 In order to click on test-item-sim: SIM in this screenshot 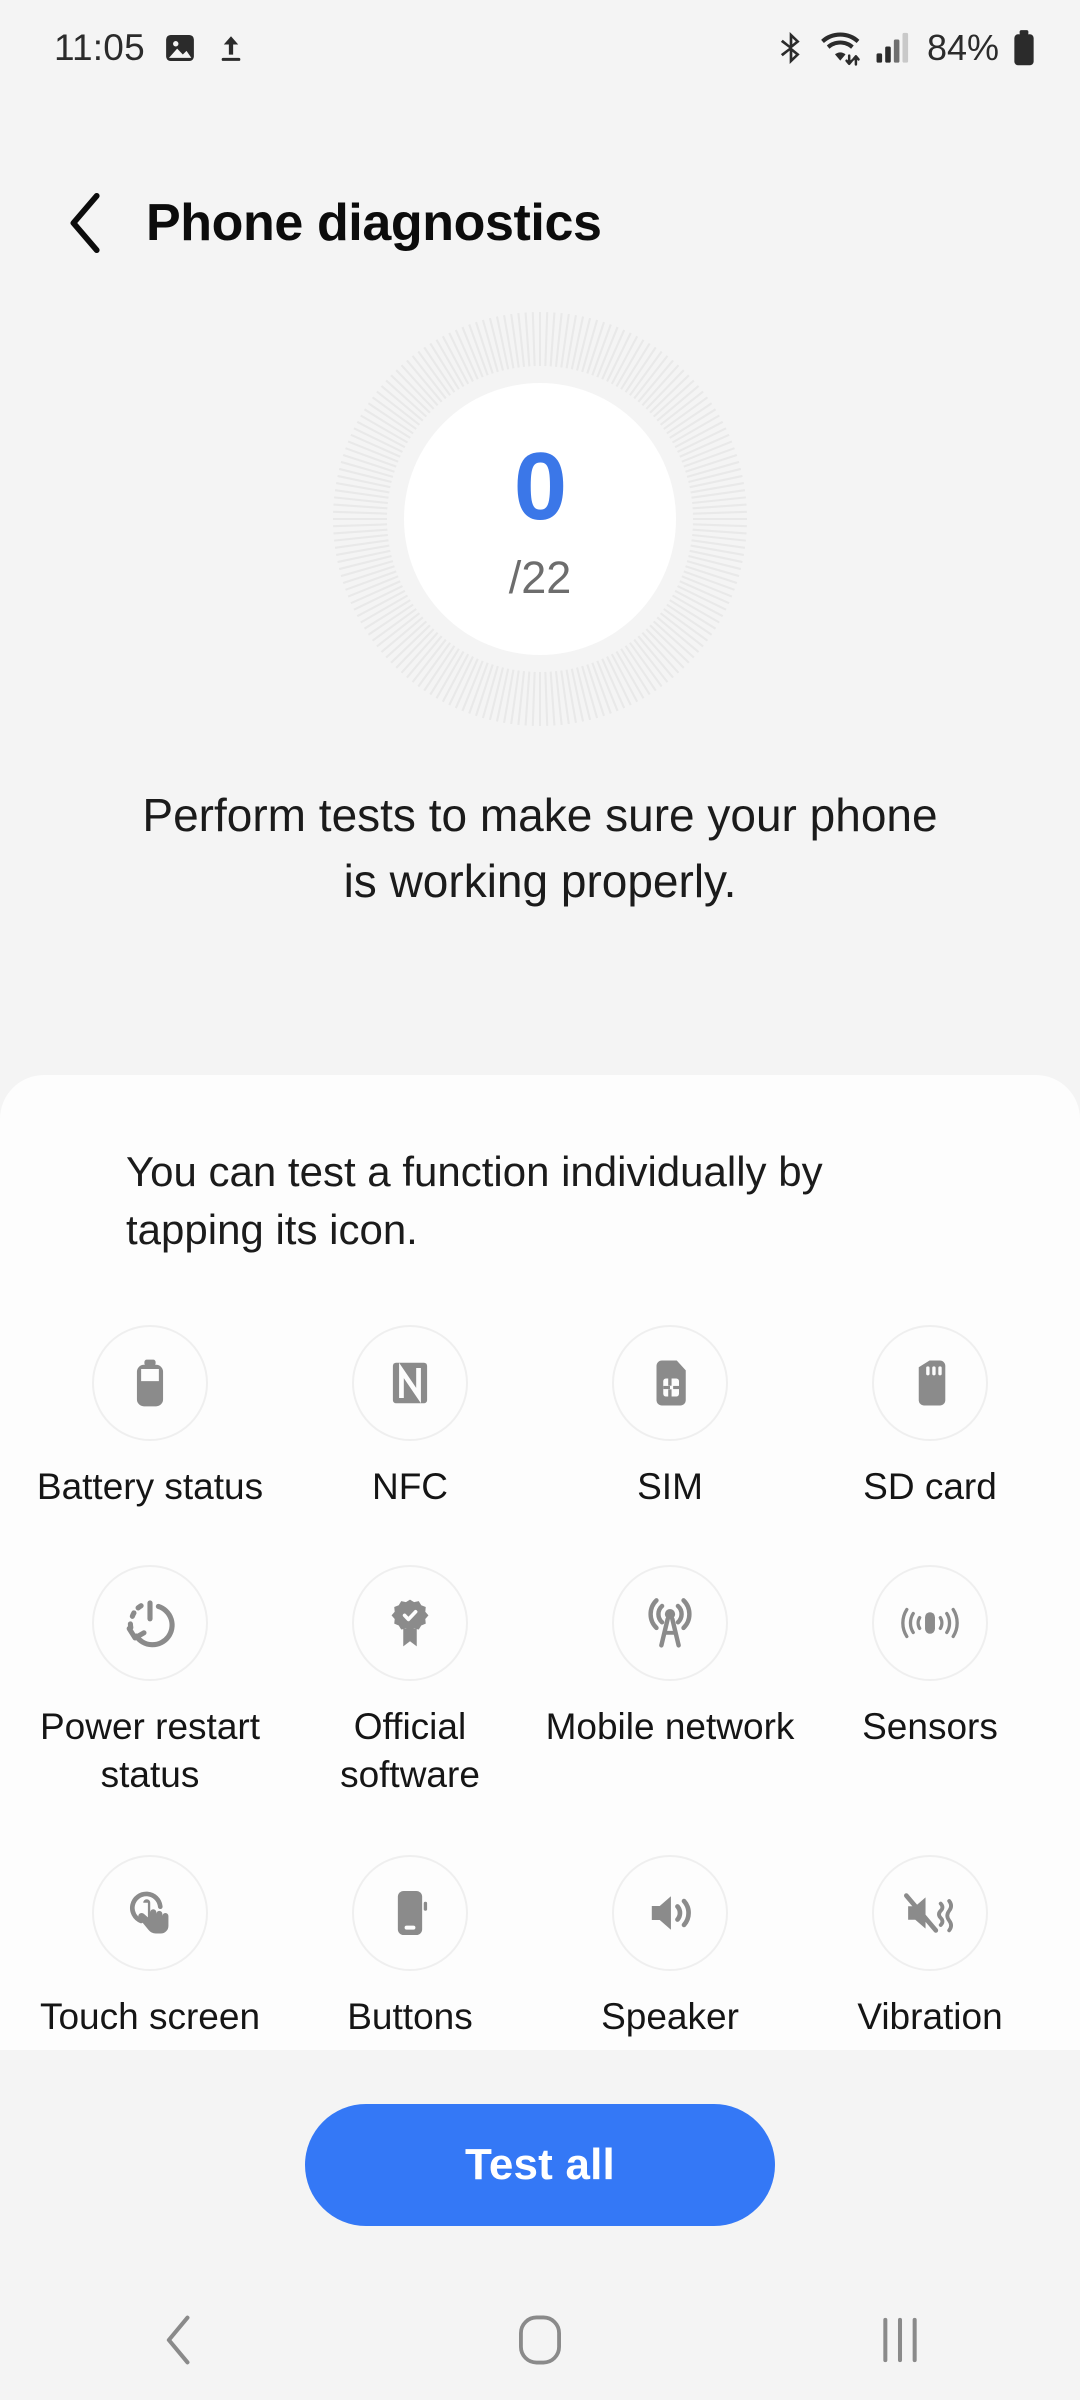, I will do `click(670, 1423)`.